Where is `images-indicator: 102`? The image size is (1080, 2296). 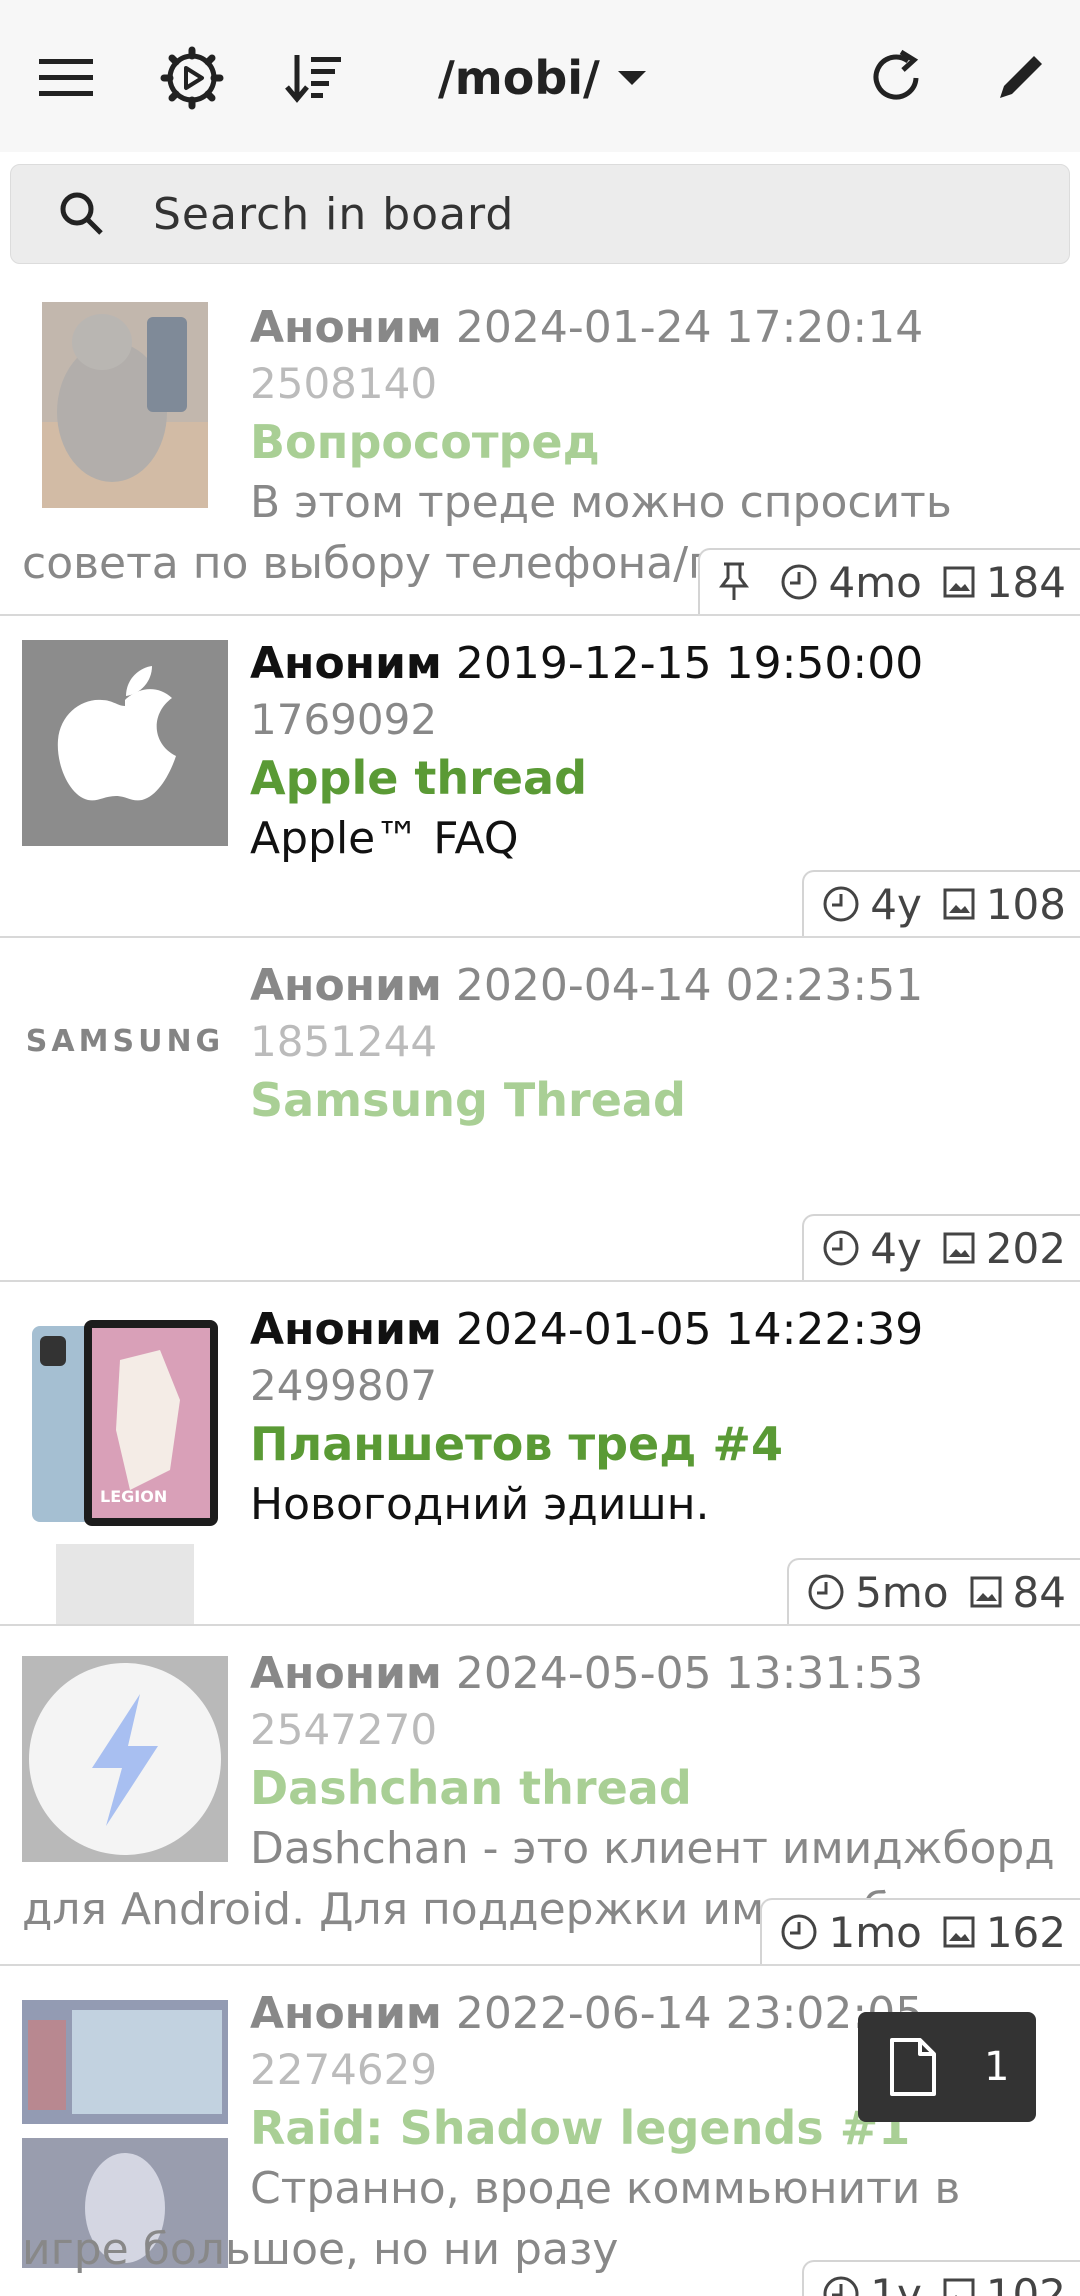 images-indicator: 102 is located at coordinates (1004, 2283).